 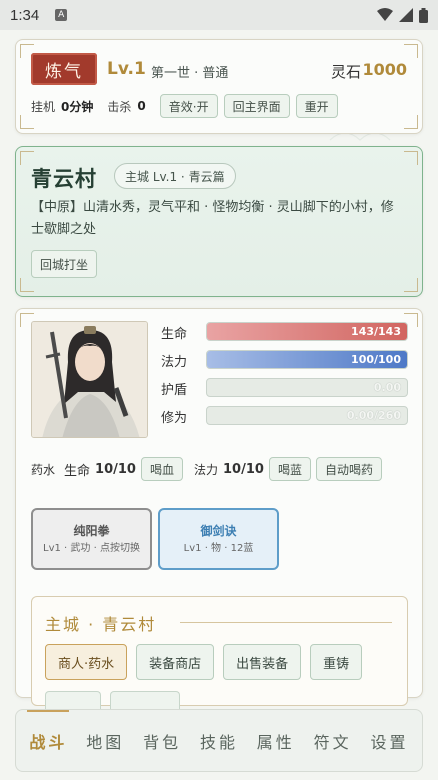 I want to click on nav-settings: 设置, so click(x=389, y=740).